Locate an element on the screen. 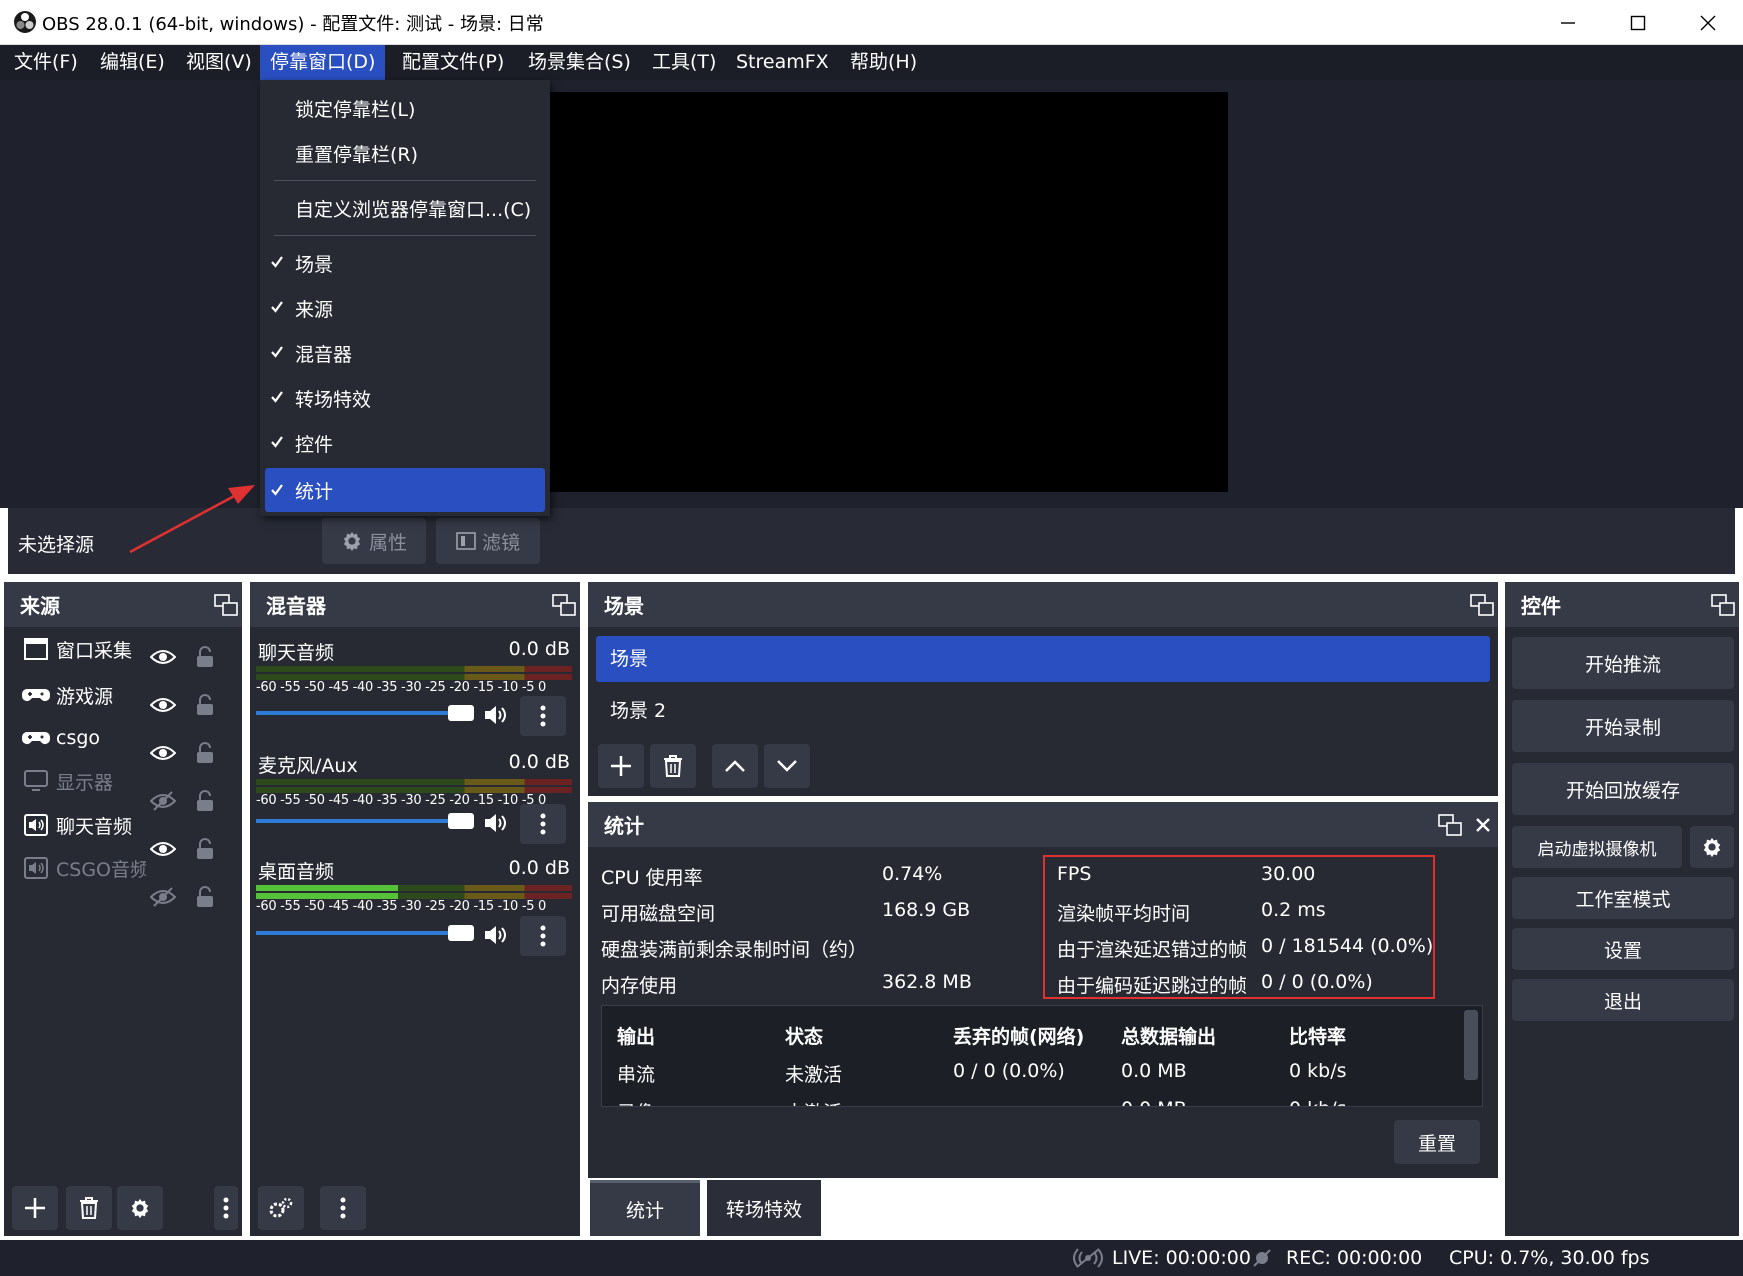  menu-edit: 编辑(E) is located at coordinates (132, 62).